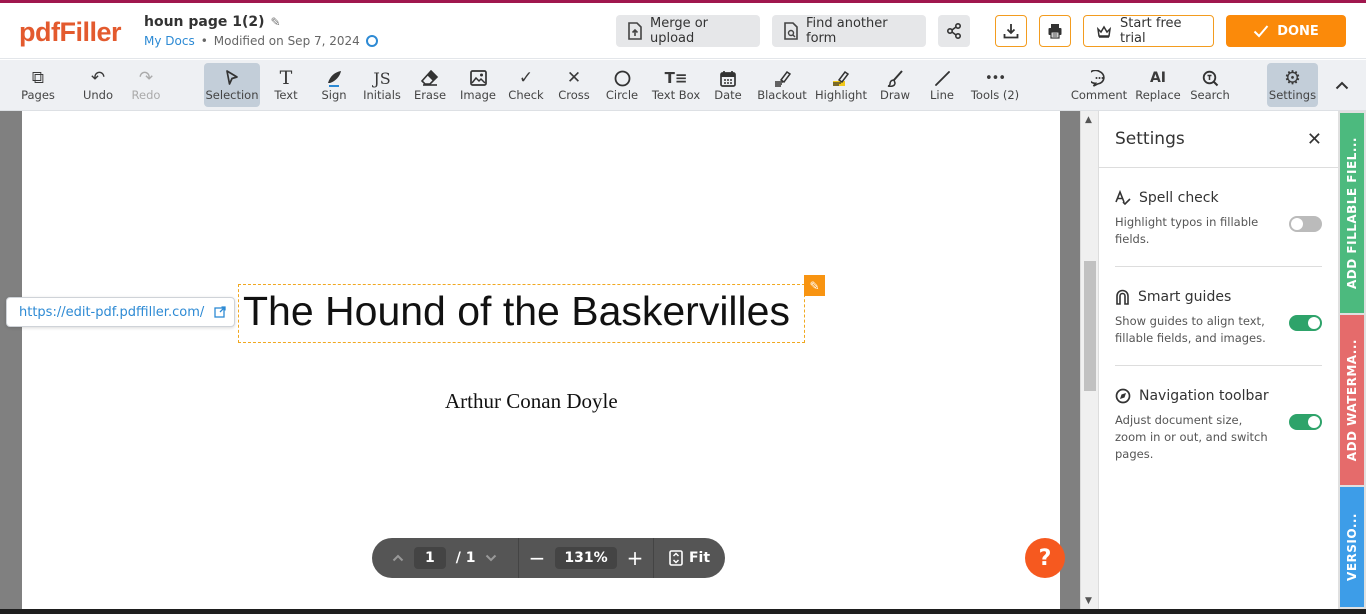 The image size is (1366, 614). I want to click on previous-page-icon, so click(398, 558).